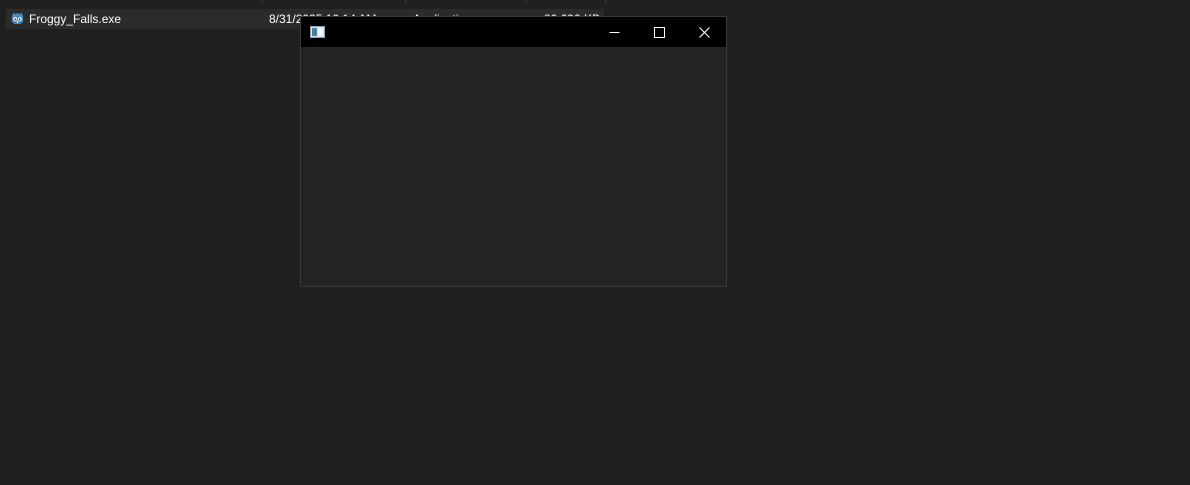 This screenshot has height=485, width=1190. I want to click on godot-engine-icon, so click(17, 18).